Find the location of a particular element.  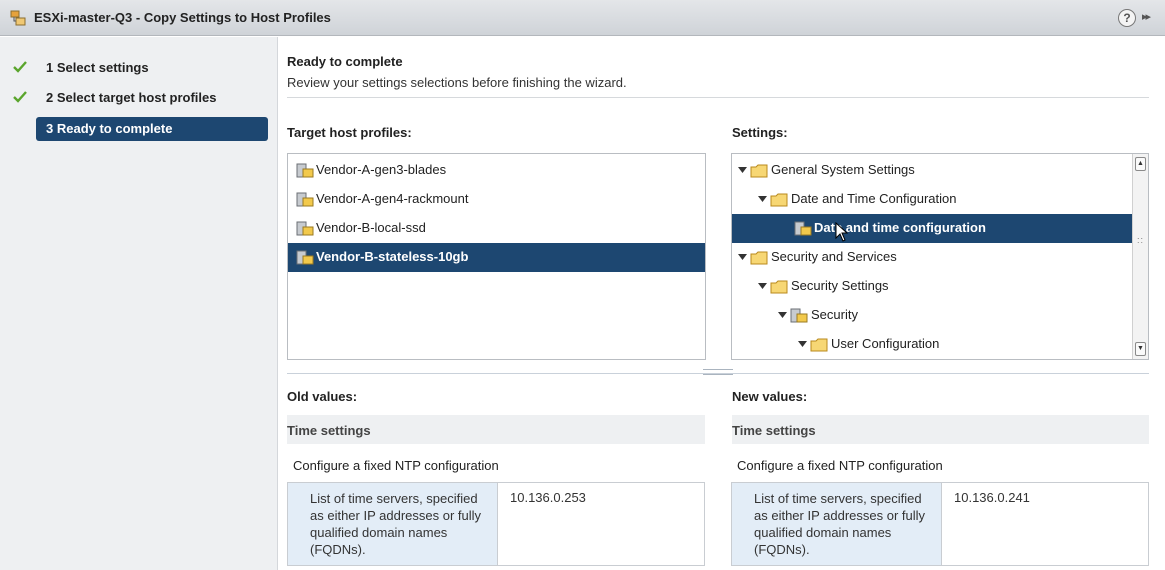

tree-node: Security is located at coordinates (932, 315).